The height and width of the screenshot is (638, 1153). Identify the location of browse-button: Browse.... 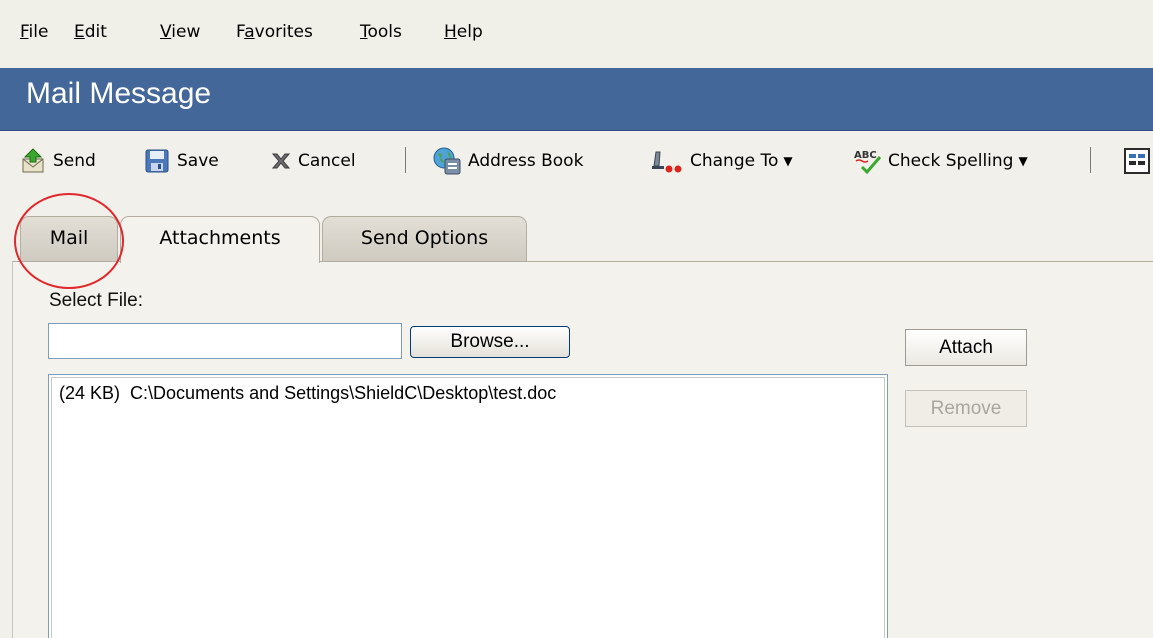
(490, 342).